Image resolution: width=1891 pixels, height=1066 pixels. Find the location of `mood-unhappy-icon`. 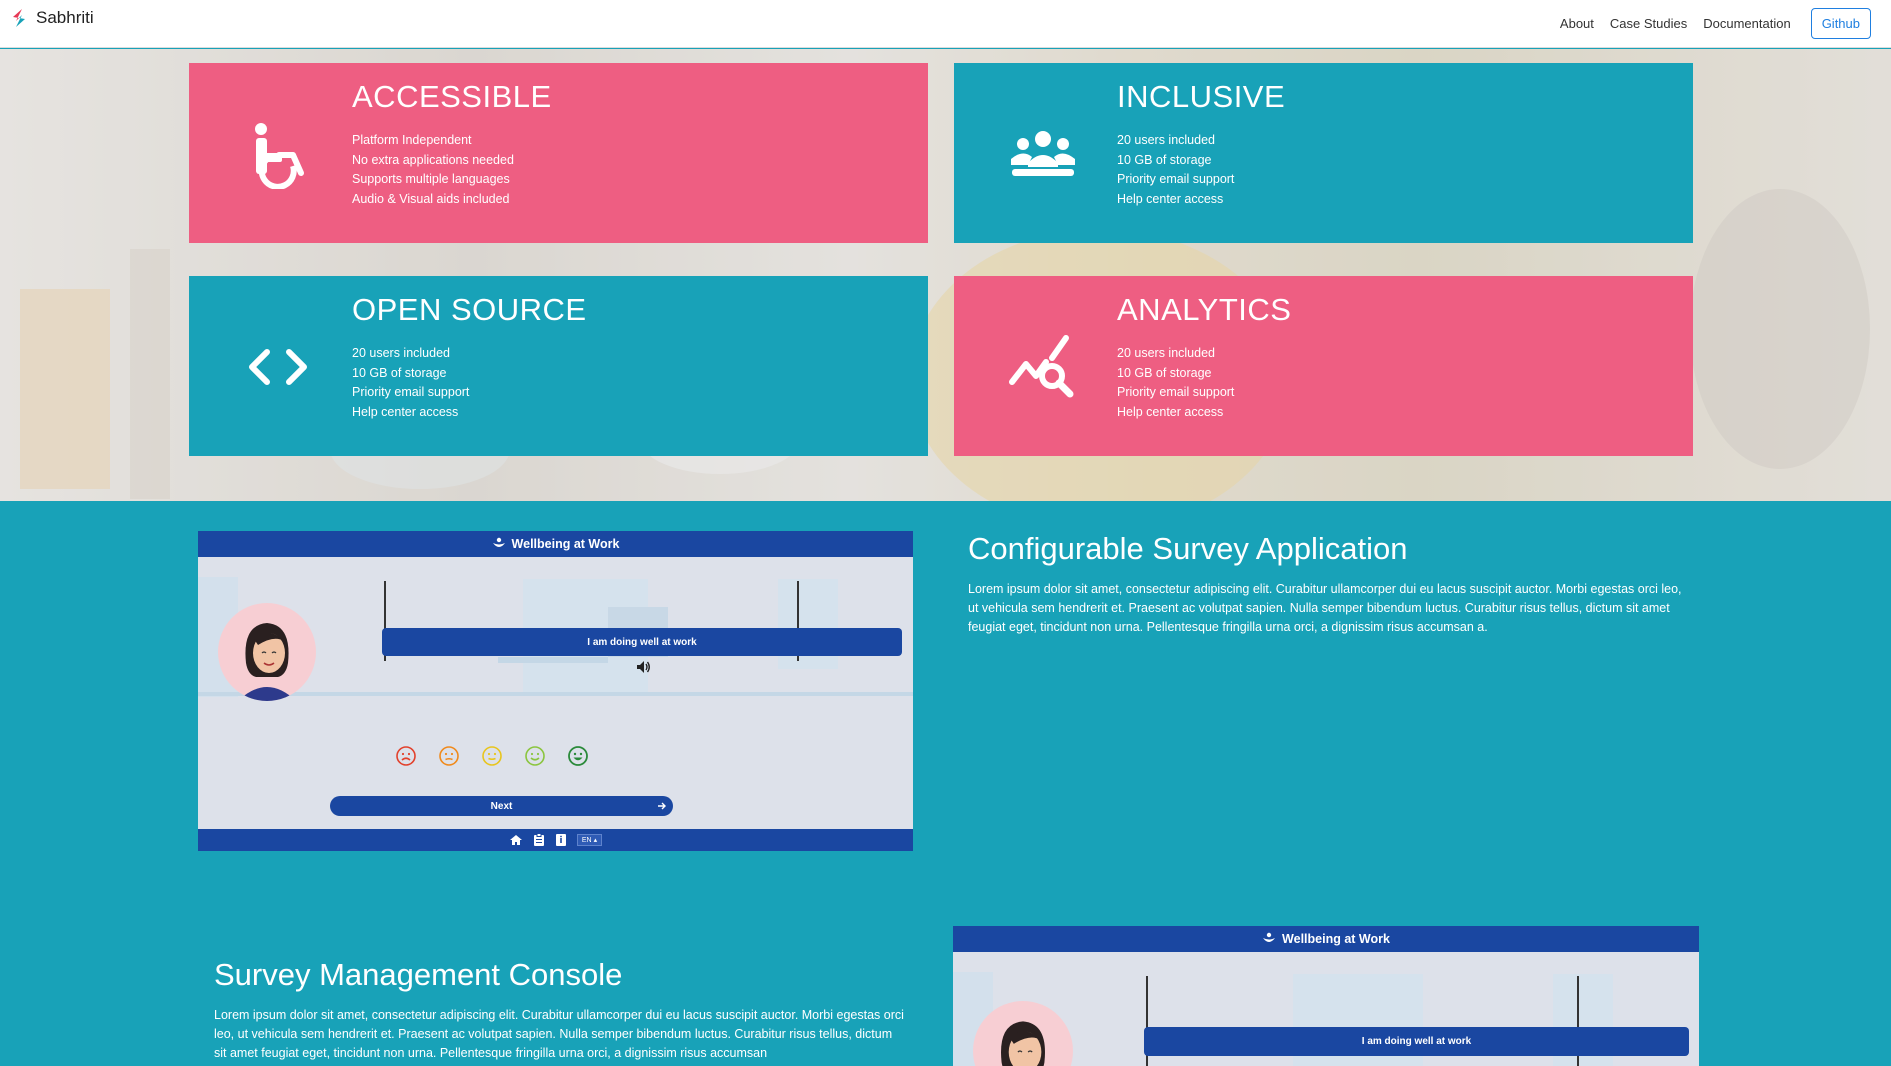

mood-unhappy-icon is located at coordinates (449, 756).